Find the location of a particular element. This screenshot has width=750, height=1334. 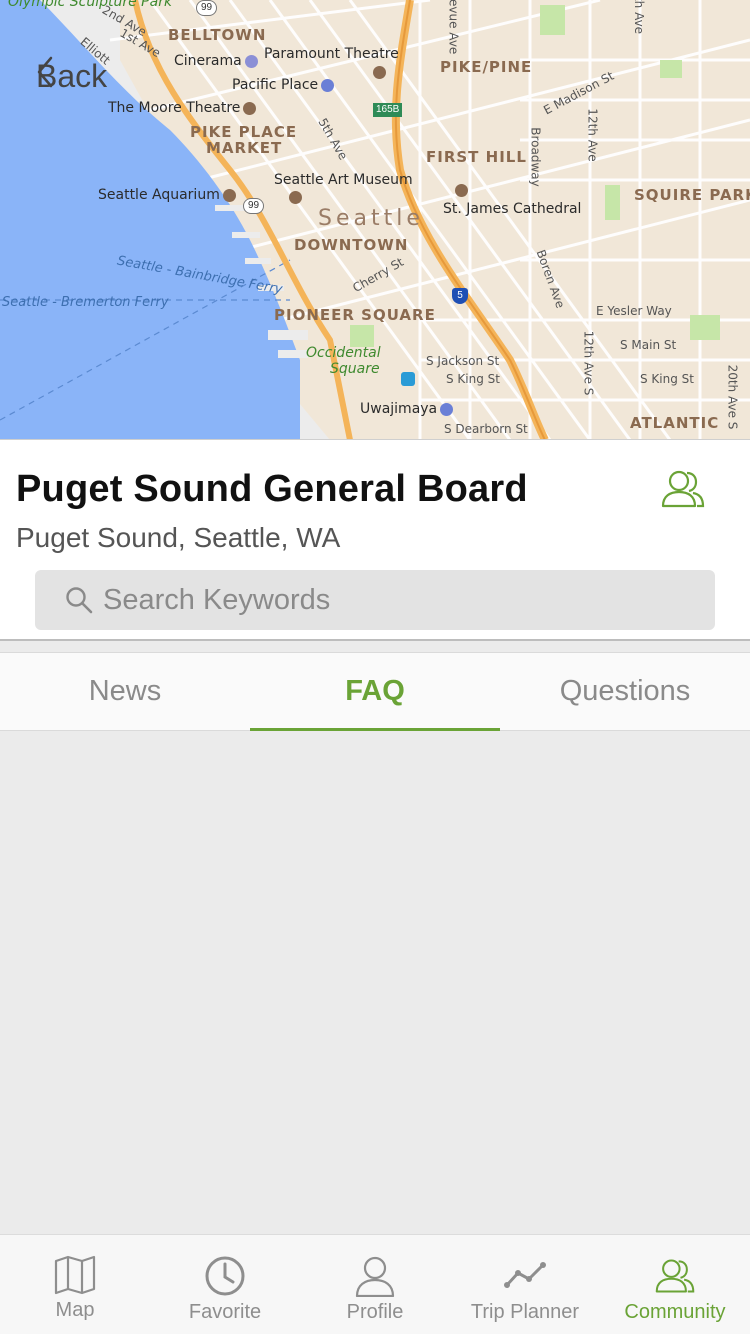

map-label-bellevue-ave: levue Ave is located at coordinates (453, 27).